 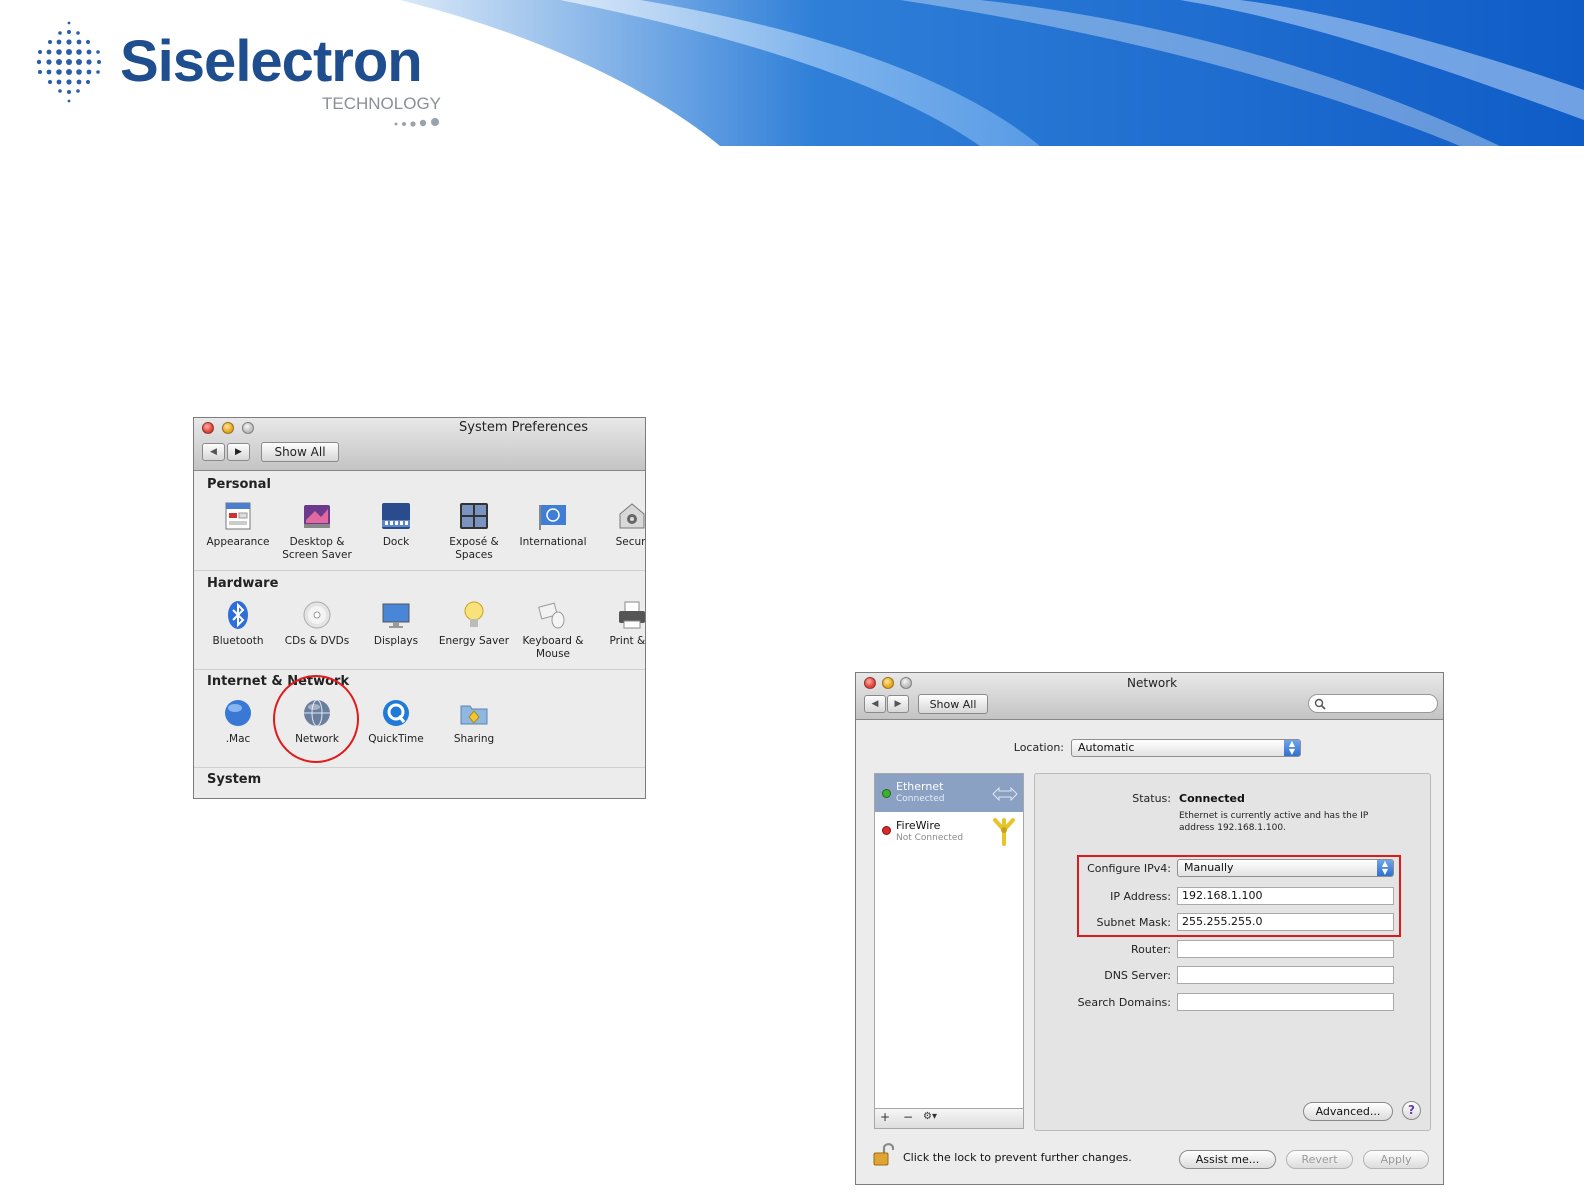 What do you see at coordinates (416, 122) in the screenshot?
I see `brand-dots-icon` at bounding box center [416, 122].